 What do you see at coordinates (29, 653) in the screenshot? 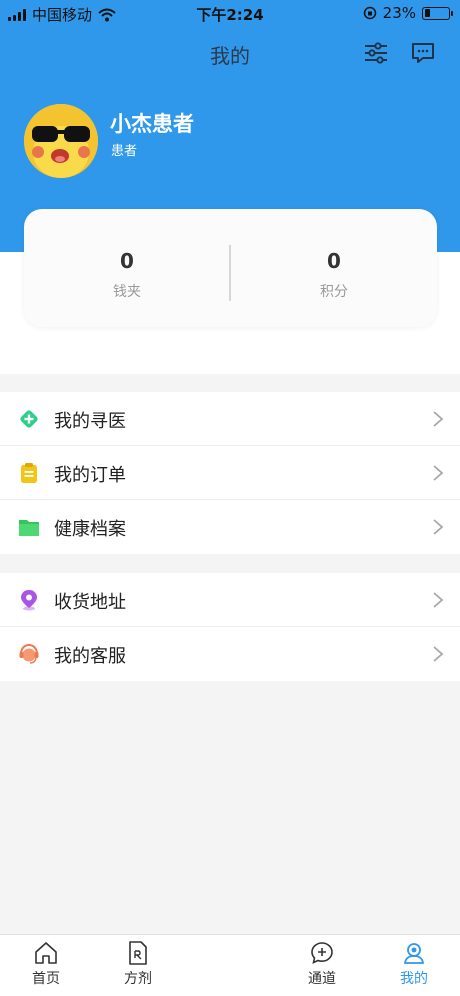
I see `headset-icon` at bounding box center [29, 653].